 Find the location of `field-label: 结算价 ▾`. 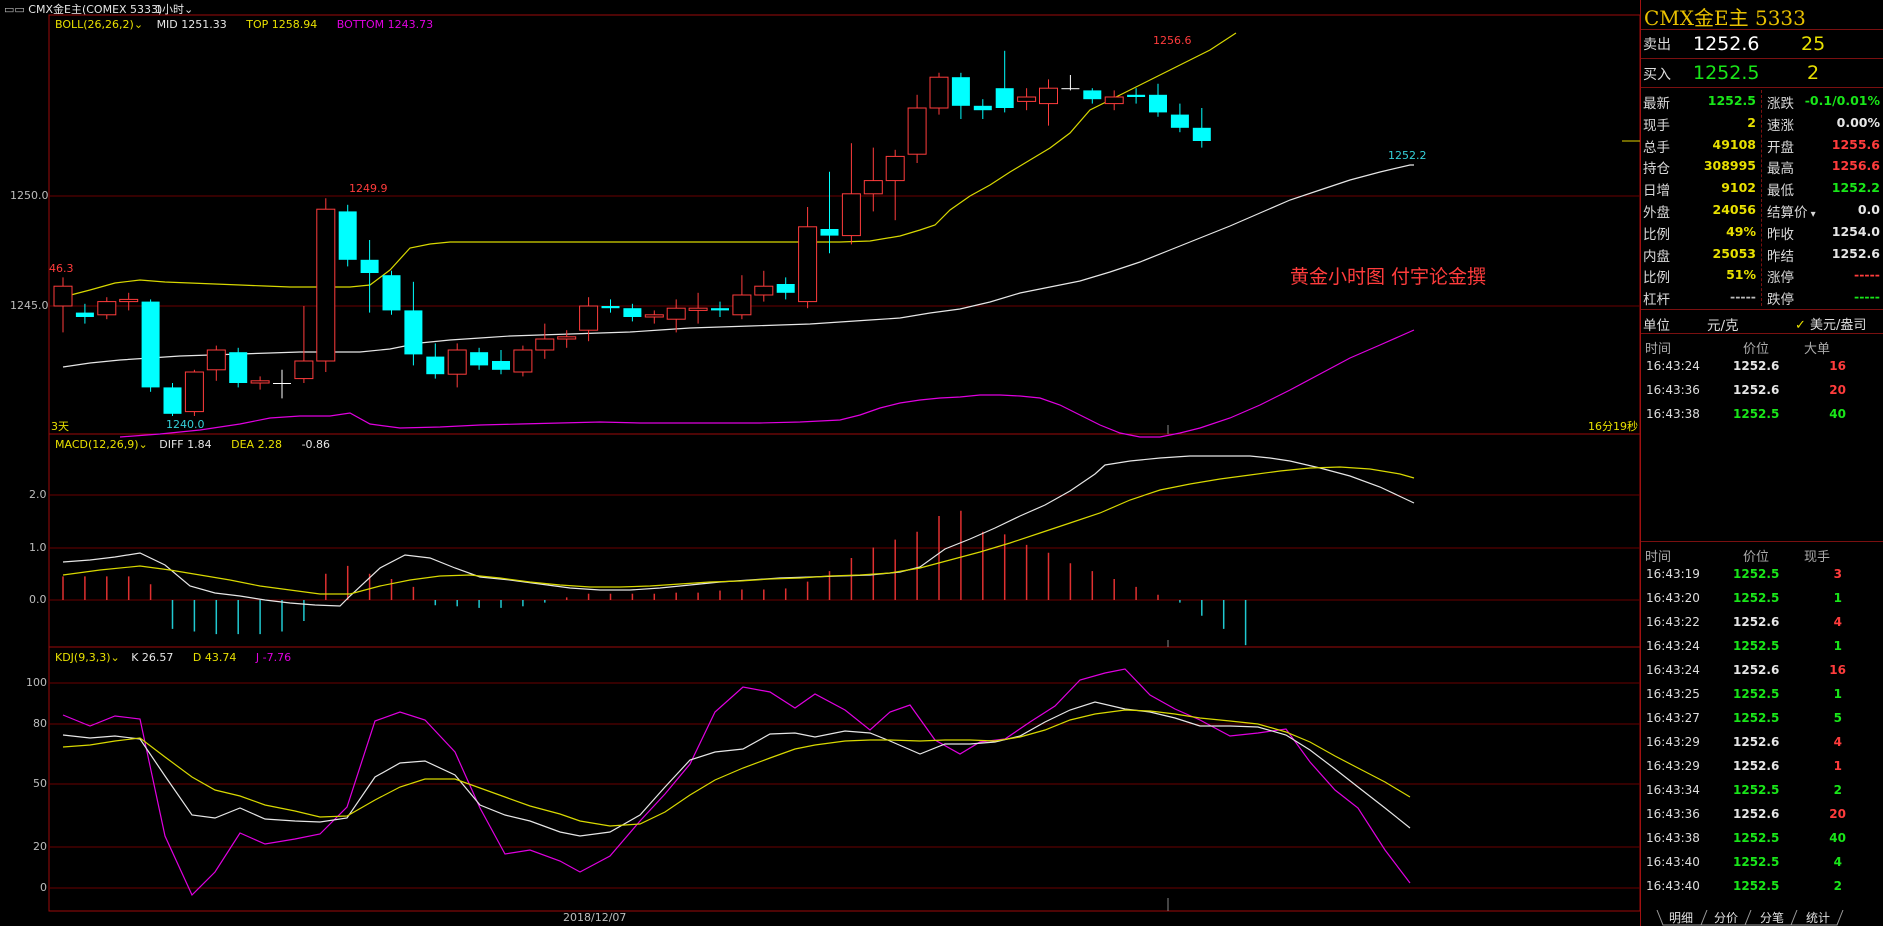

field-label: 结算价 ▾ is located at coordinates (1791, 213).